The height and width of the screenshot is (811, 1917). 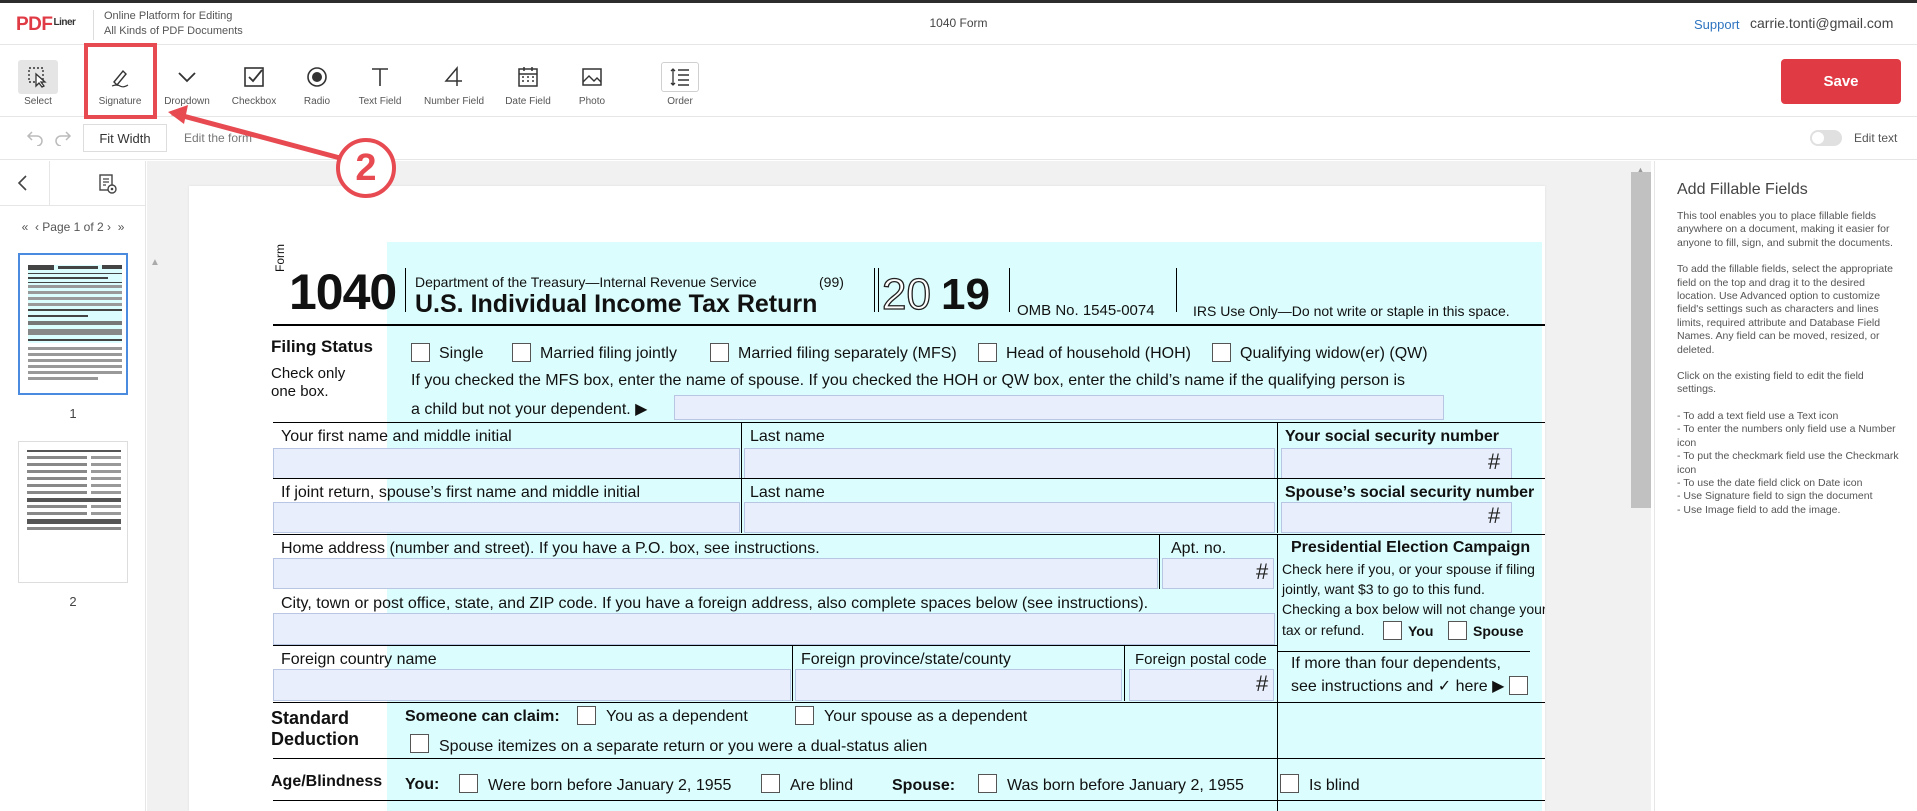 What do you see at coordinates (327, 781) in the screenshot?
I see `age-blindness-label: Age/Blindness` at bounding box center [327, 781].